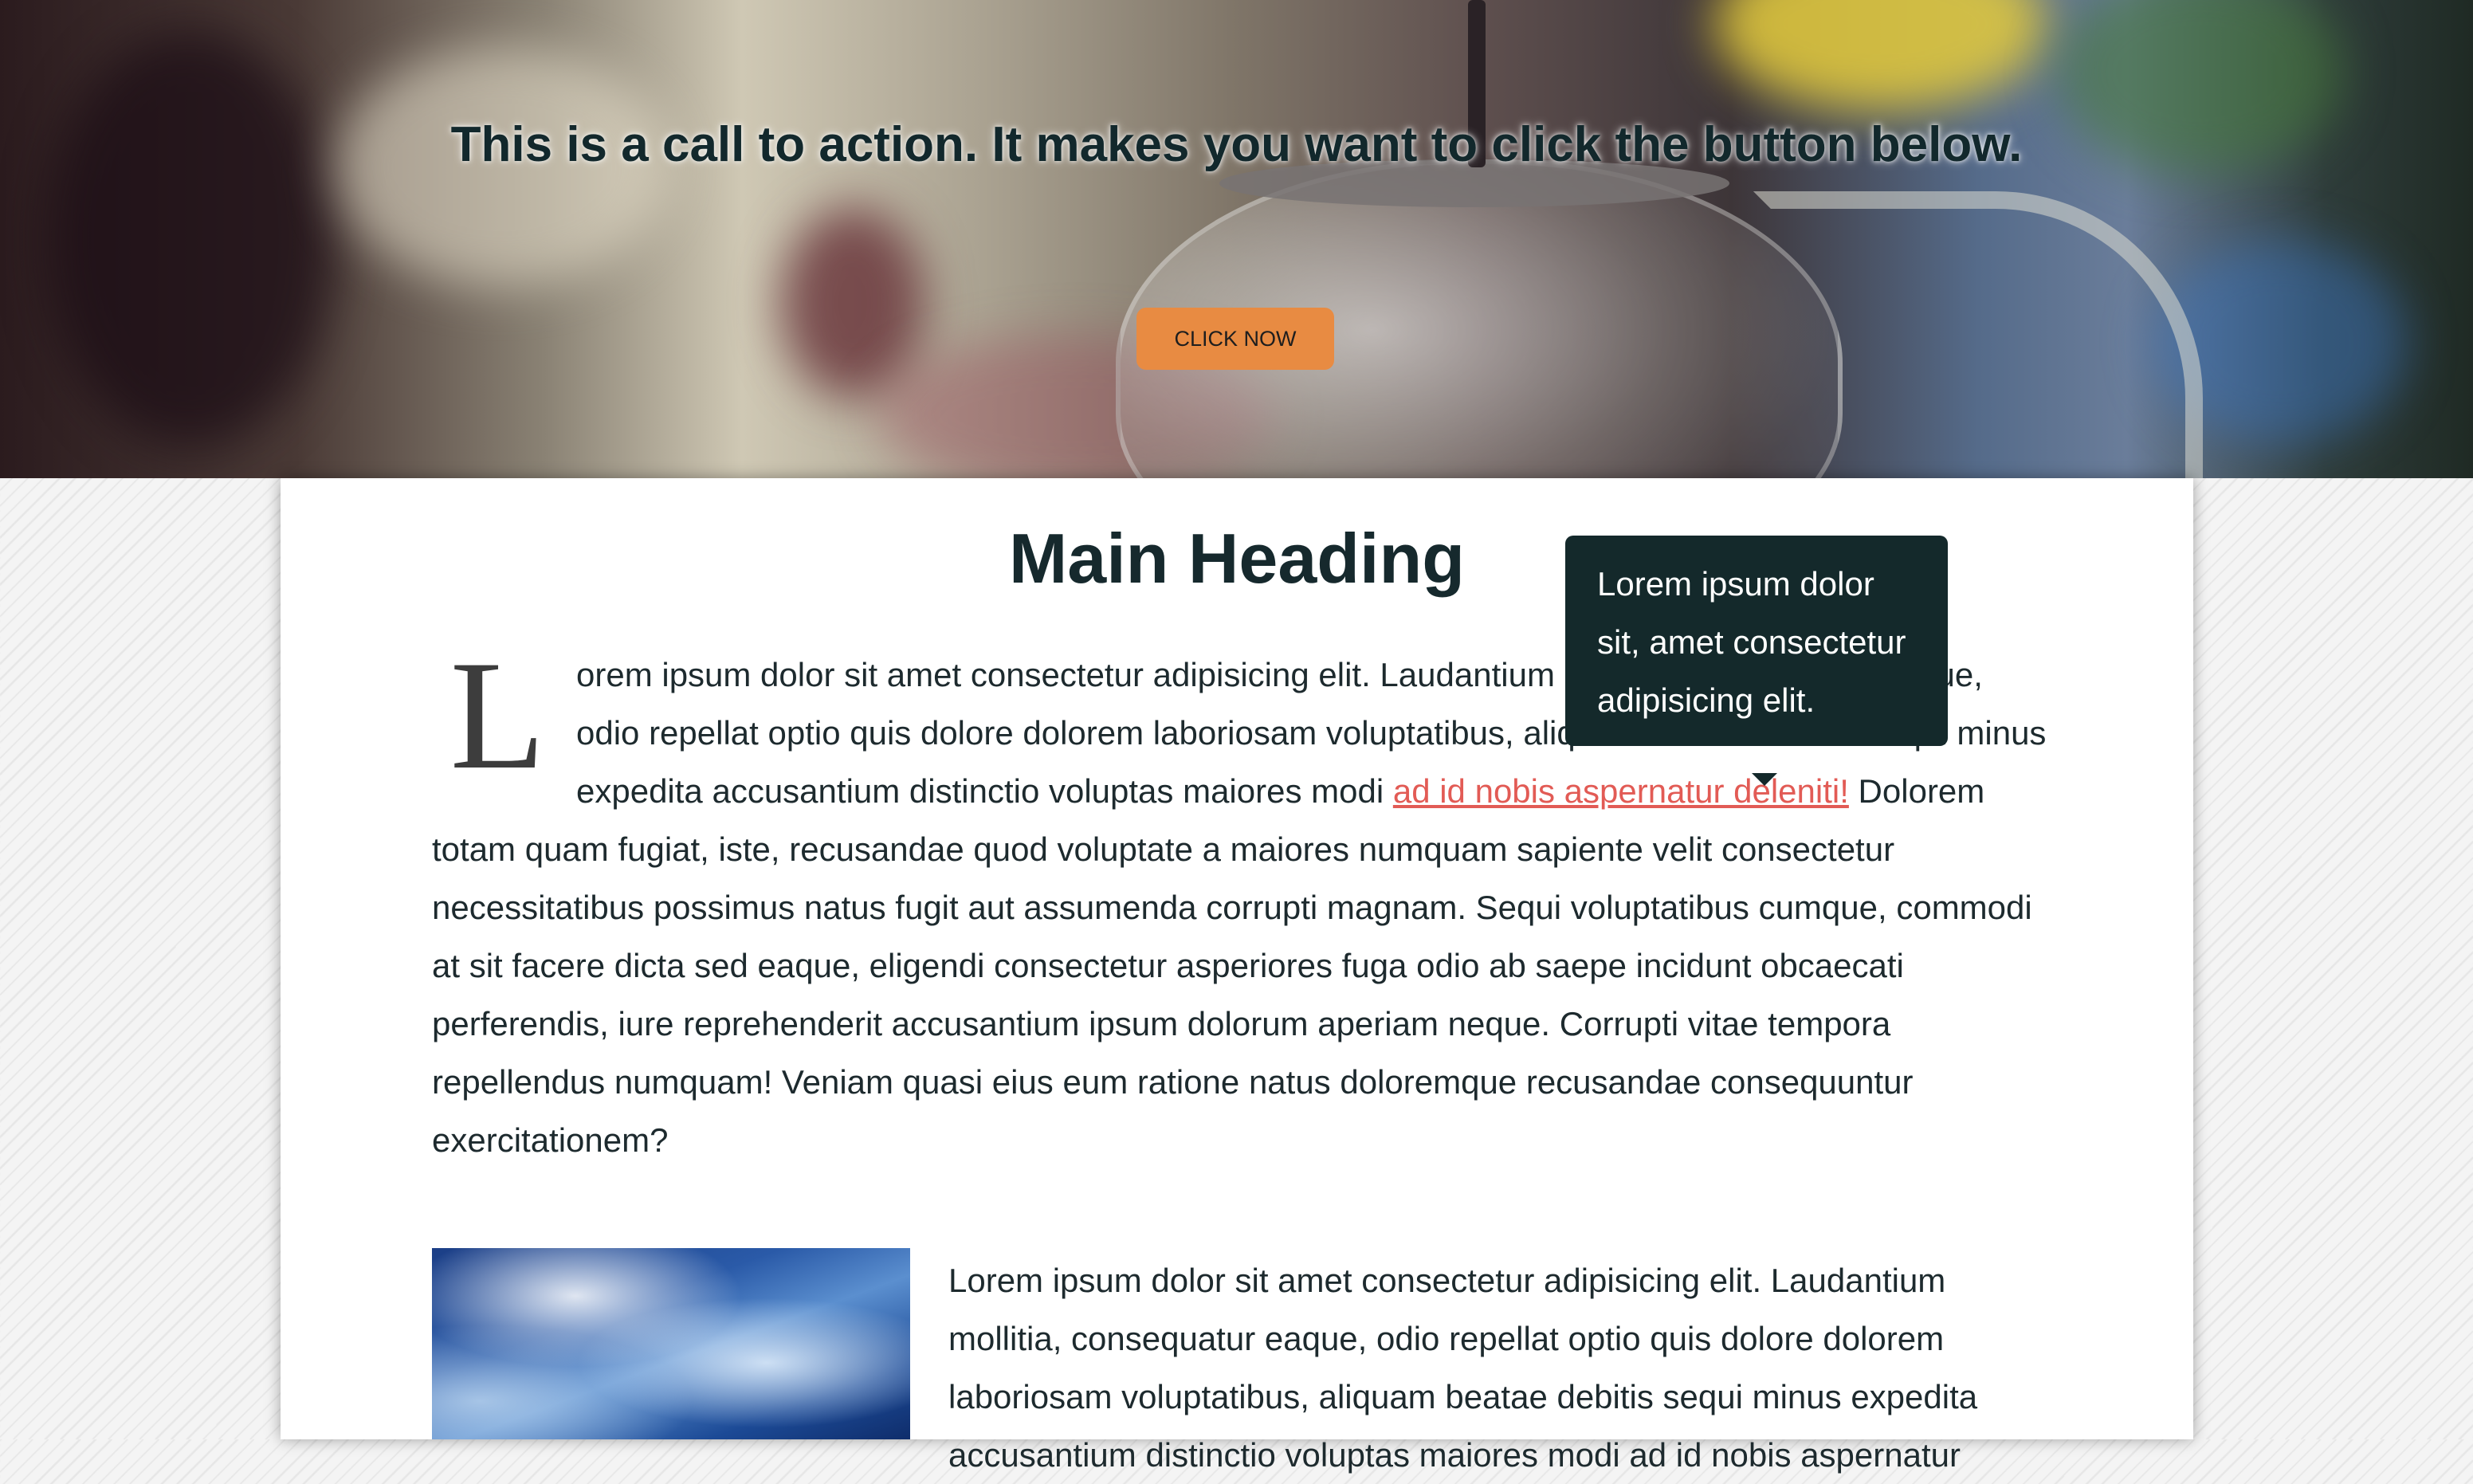  Describe the element at coordinates (1764, 779) in the screenshot. I see `tooltip-arrow-icon` at that location.